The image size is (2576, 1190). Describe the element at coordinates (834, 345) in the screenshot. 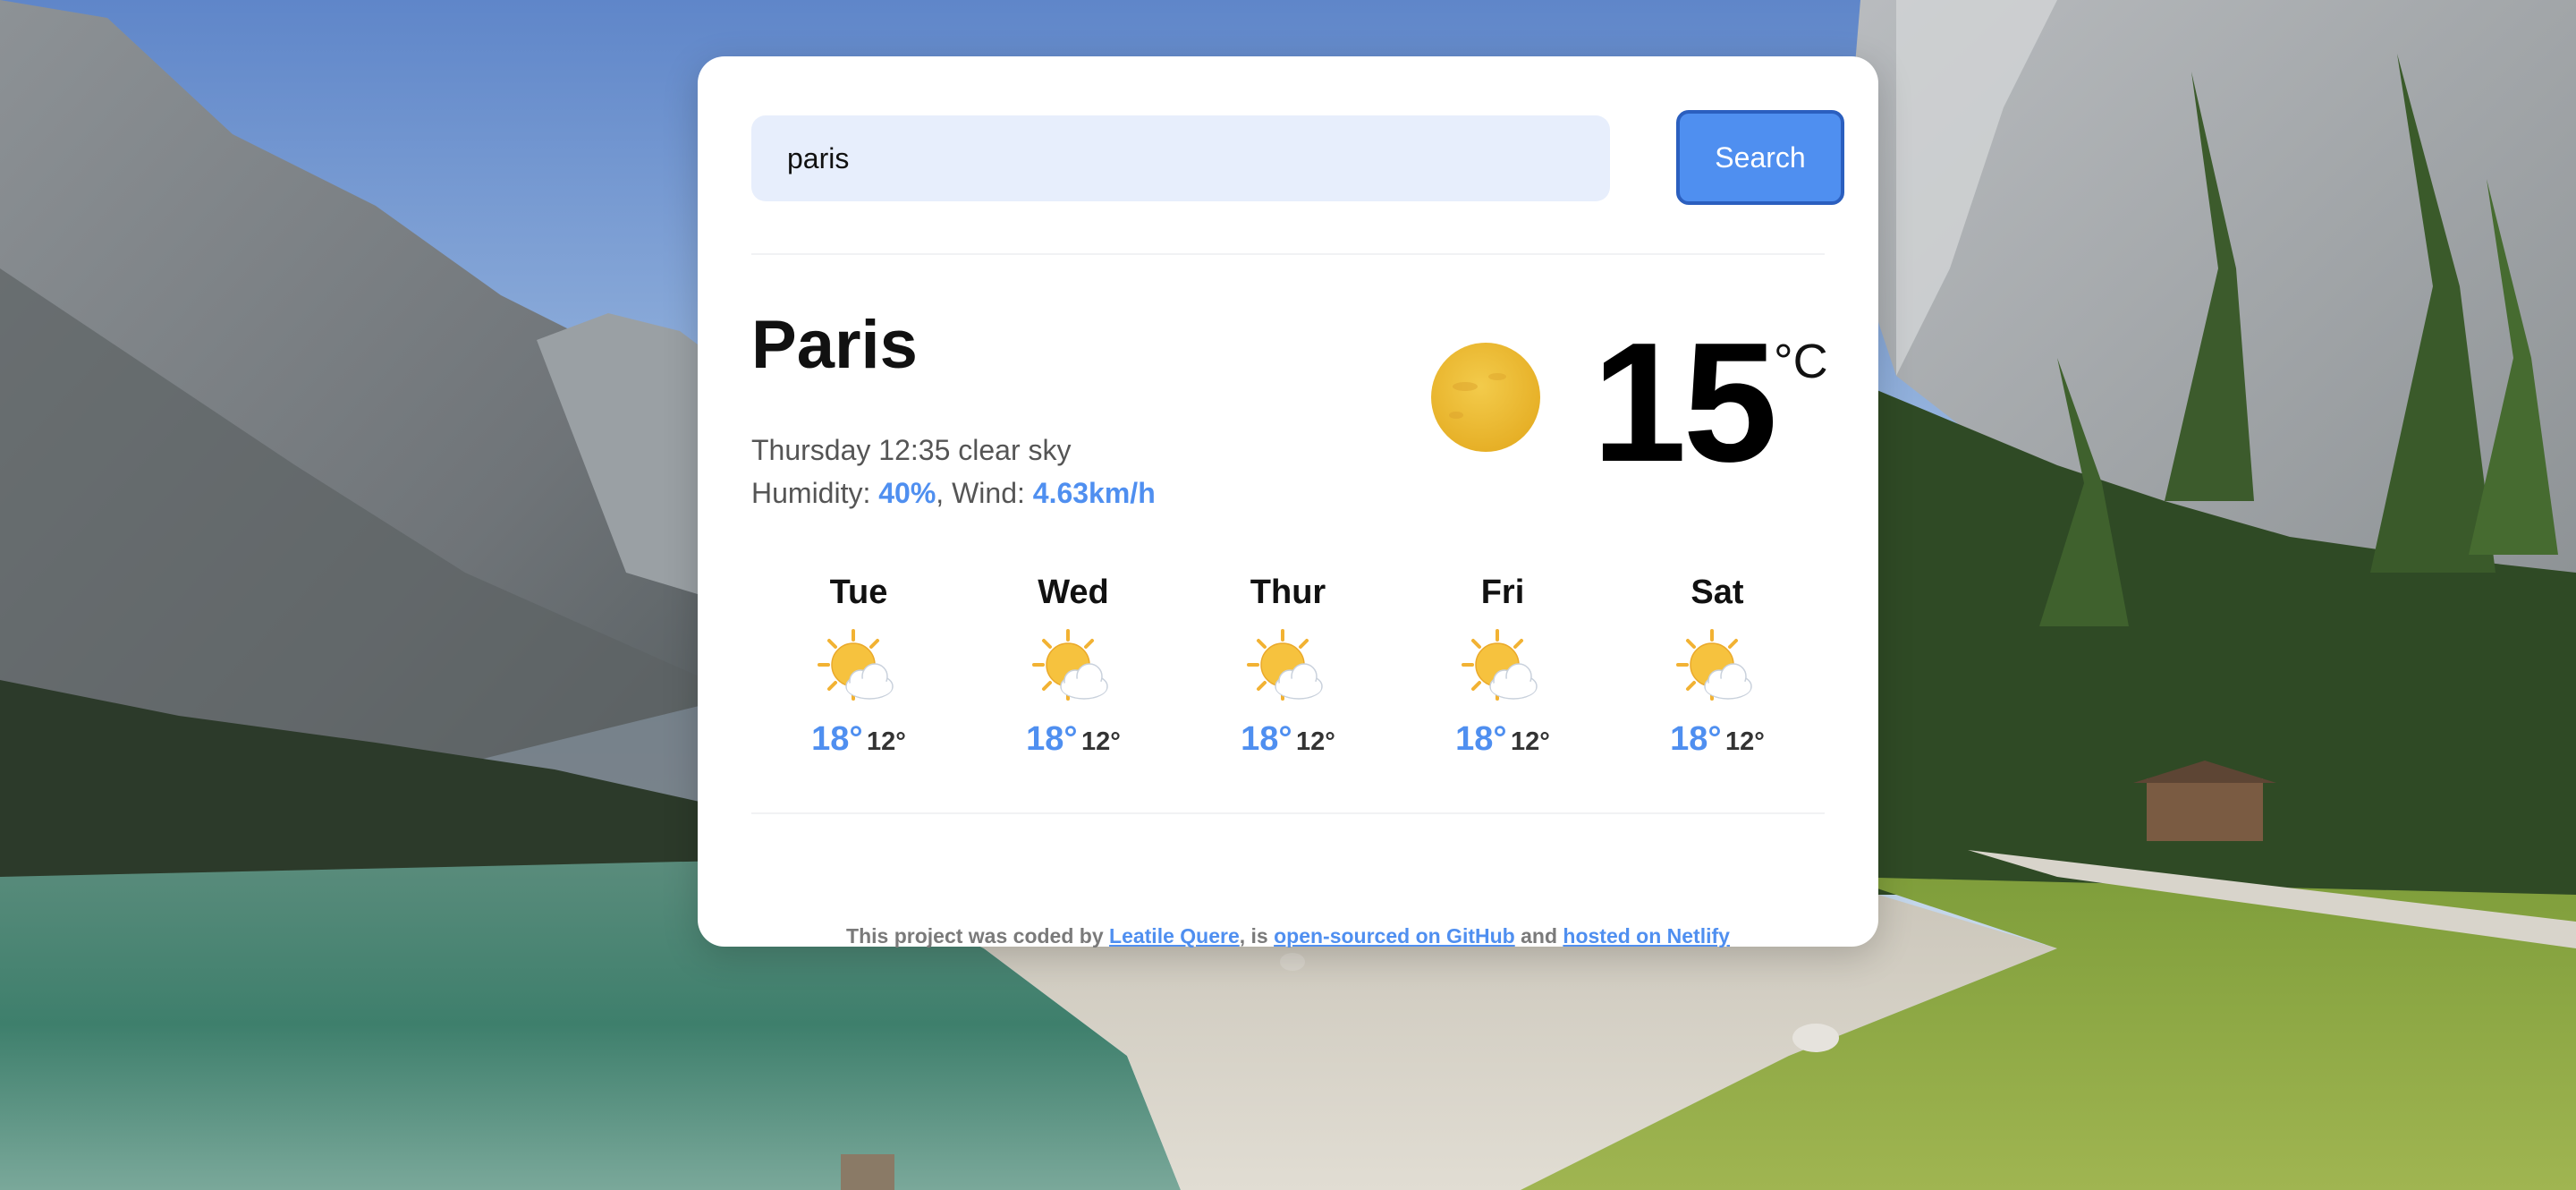

I see `city-name: Paris` at that location.